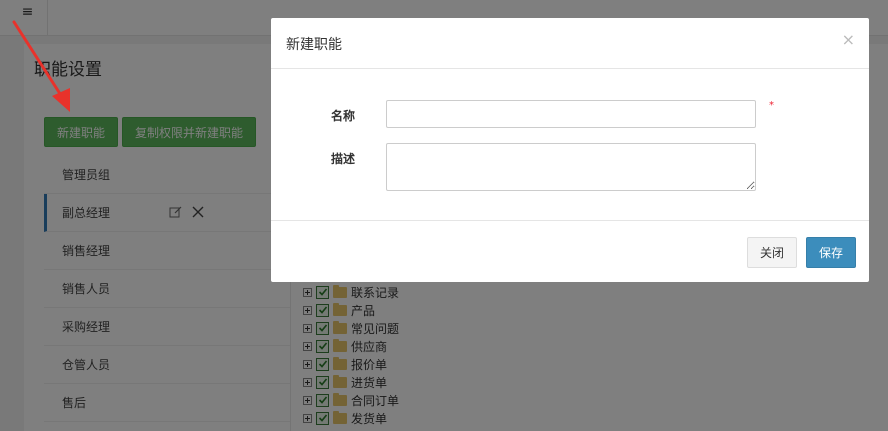  I want to click on description-label: 描述, so click(343, 159).